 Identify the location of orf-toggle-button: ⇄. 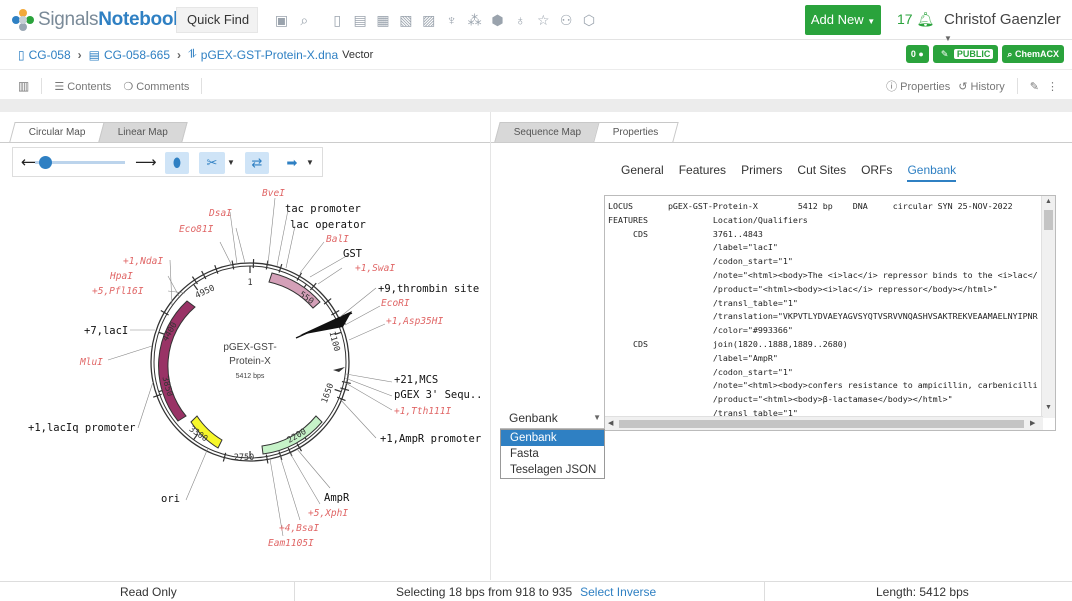
(257, 163).